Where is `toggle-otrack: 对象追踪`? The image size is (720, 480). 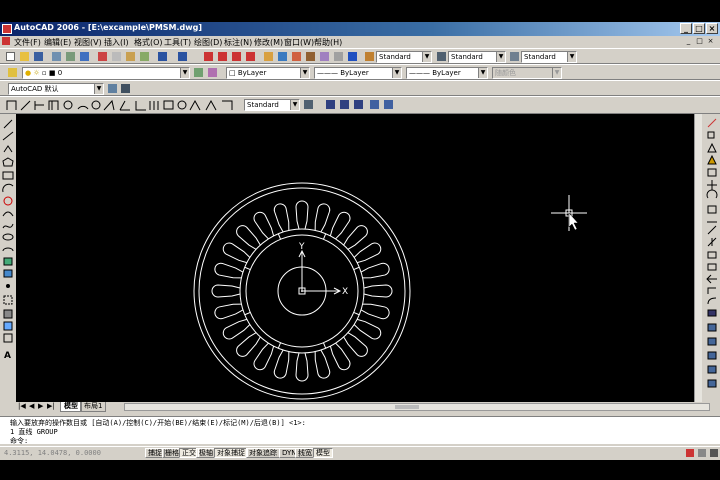 toggle-otrack: 对象追踪 is located at coordinates (263, 453).